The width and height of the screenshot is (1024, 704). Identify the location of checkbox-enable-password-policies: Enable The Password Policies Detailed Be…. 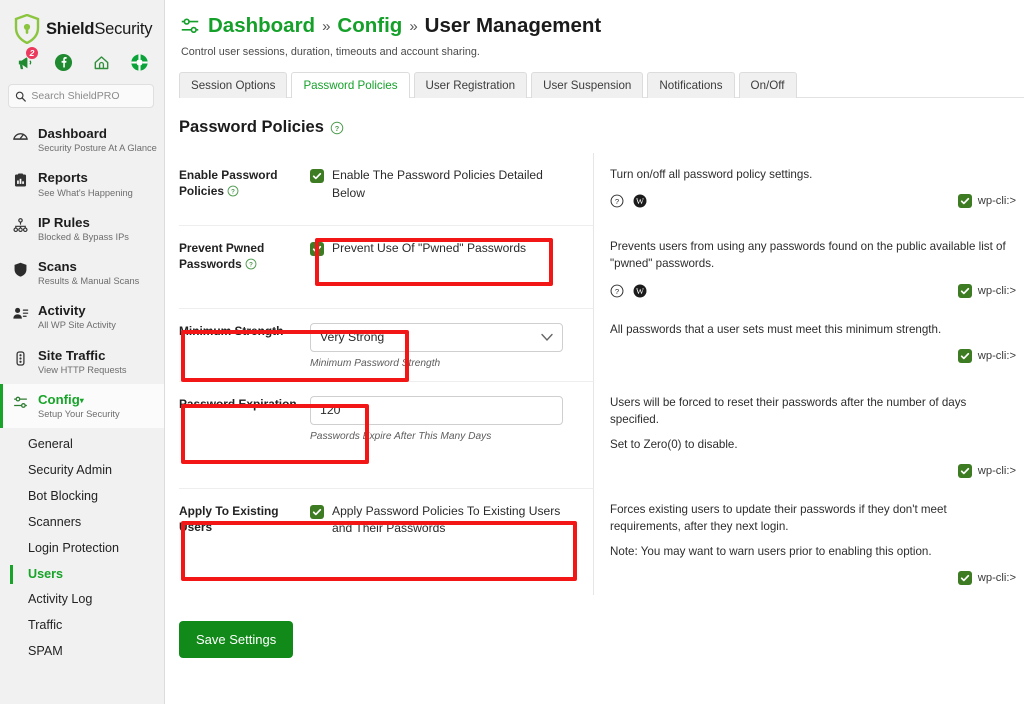
(443, 184).